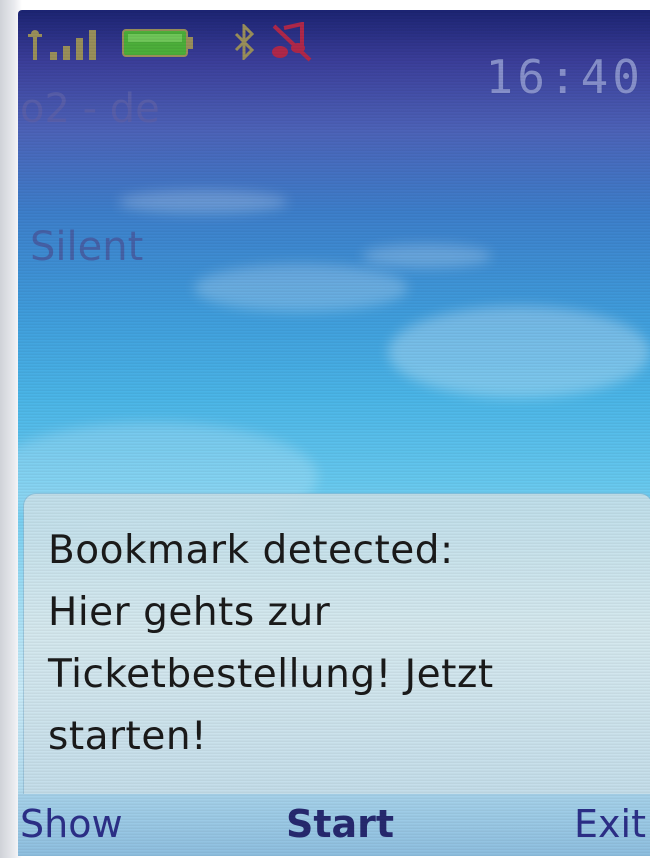 This screenshot has height=858, width=653. What do you see at coordinates (87, 247) in the screenshot?
I see `active-profile: Silent` at bounding box center [87, 247].